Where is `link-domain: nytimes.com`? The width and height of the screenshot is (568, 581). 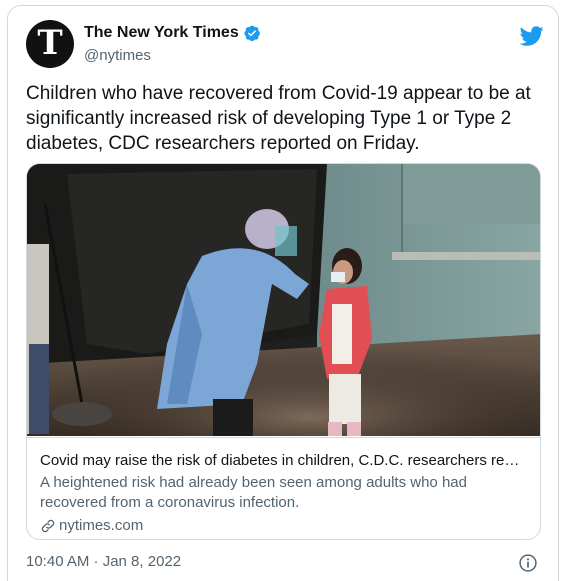 link-domain: nytimes.com is located at coordinates (91, 526).